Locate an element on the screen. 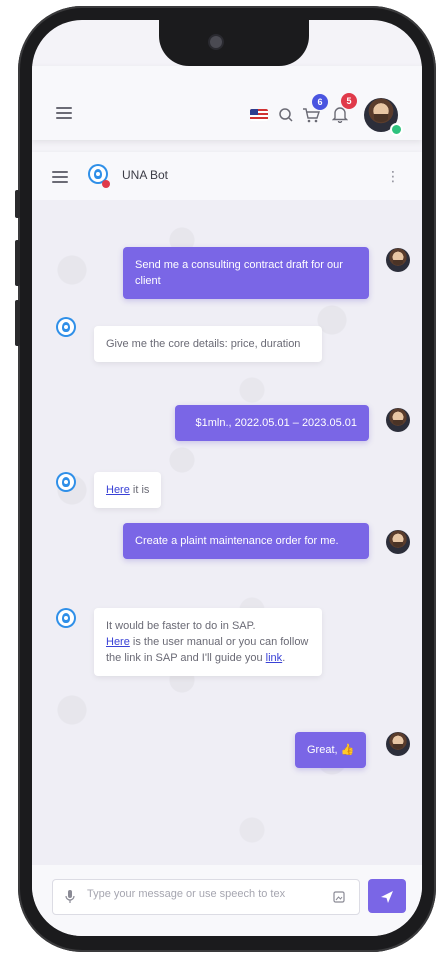 The height and width of the screenshot is (957, 439). microphone-icon is located at coordinates (70, 899).